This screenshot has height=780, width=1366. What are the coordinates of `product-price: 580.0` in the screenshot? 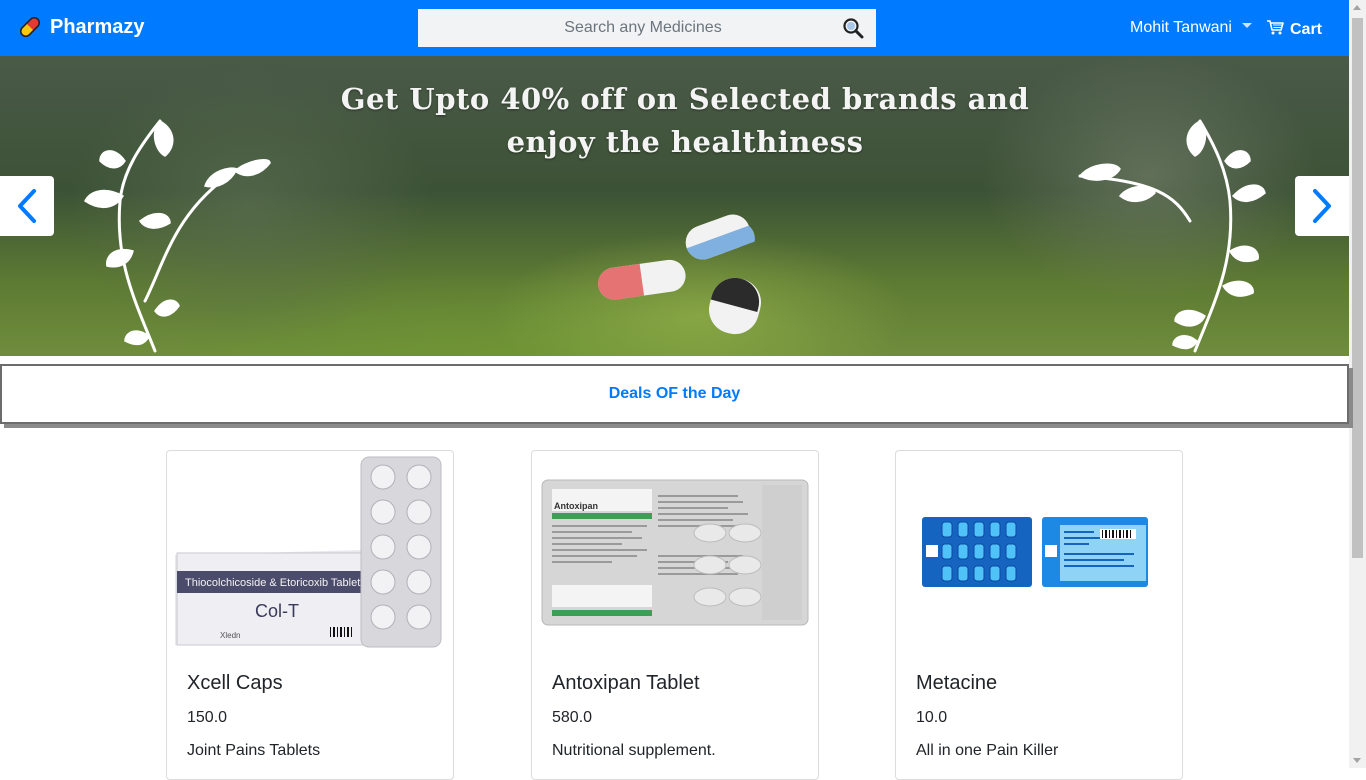 It's located at (572, 717).